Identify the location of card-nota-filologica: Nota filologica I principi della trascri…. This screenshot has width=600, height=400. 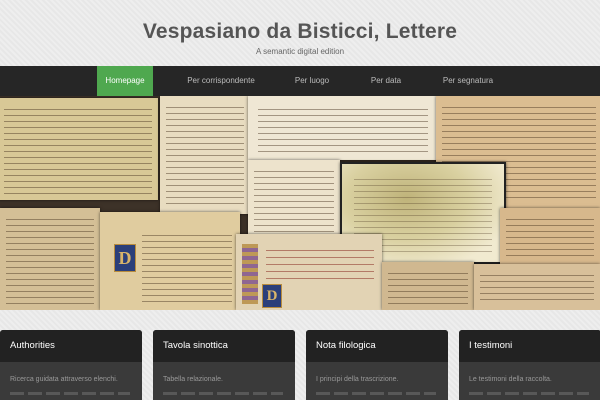
(377, 365).